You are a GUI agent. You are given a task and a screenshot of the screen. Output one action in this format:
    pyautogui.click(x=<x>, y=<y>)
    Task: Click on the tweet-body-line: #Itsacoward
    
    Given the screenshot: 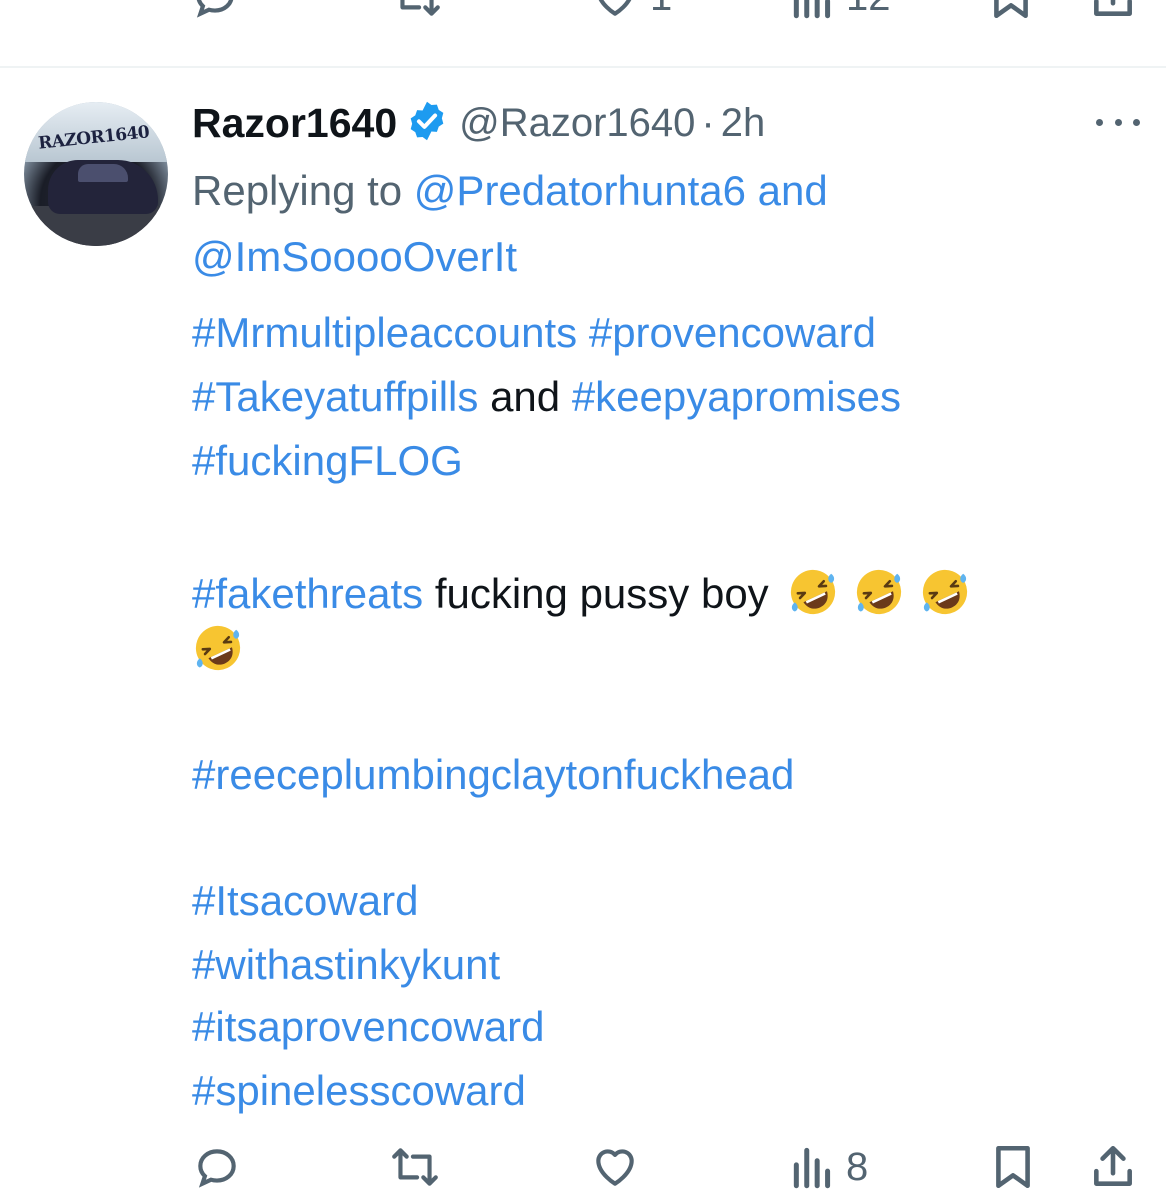 What is the action you would take?
    pyautogui.click(x=305, y=901)
    